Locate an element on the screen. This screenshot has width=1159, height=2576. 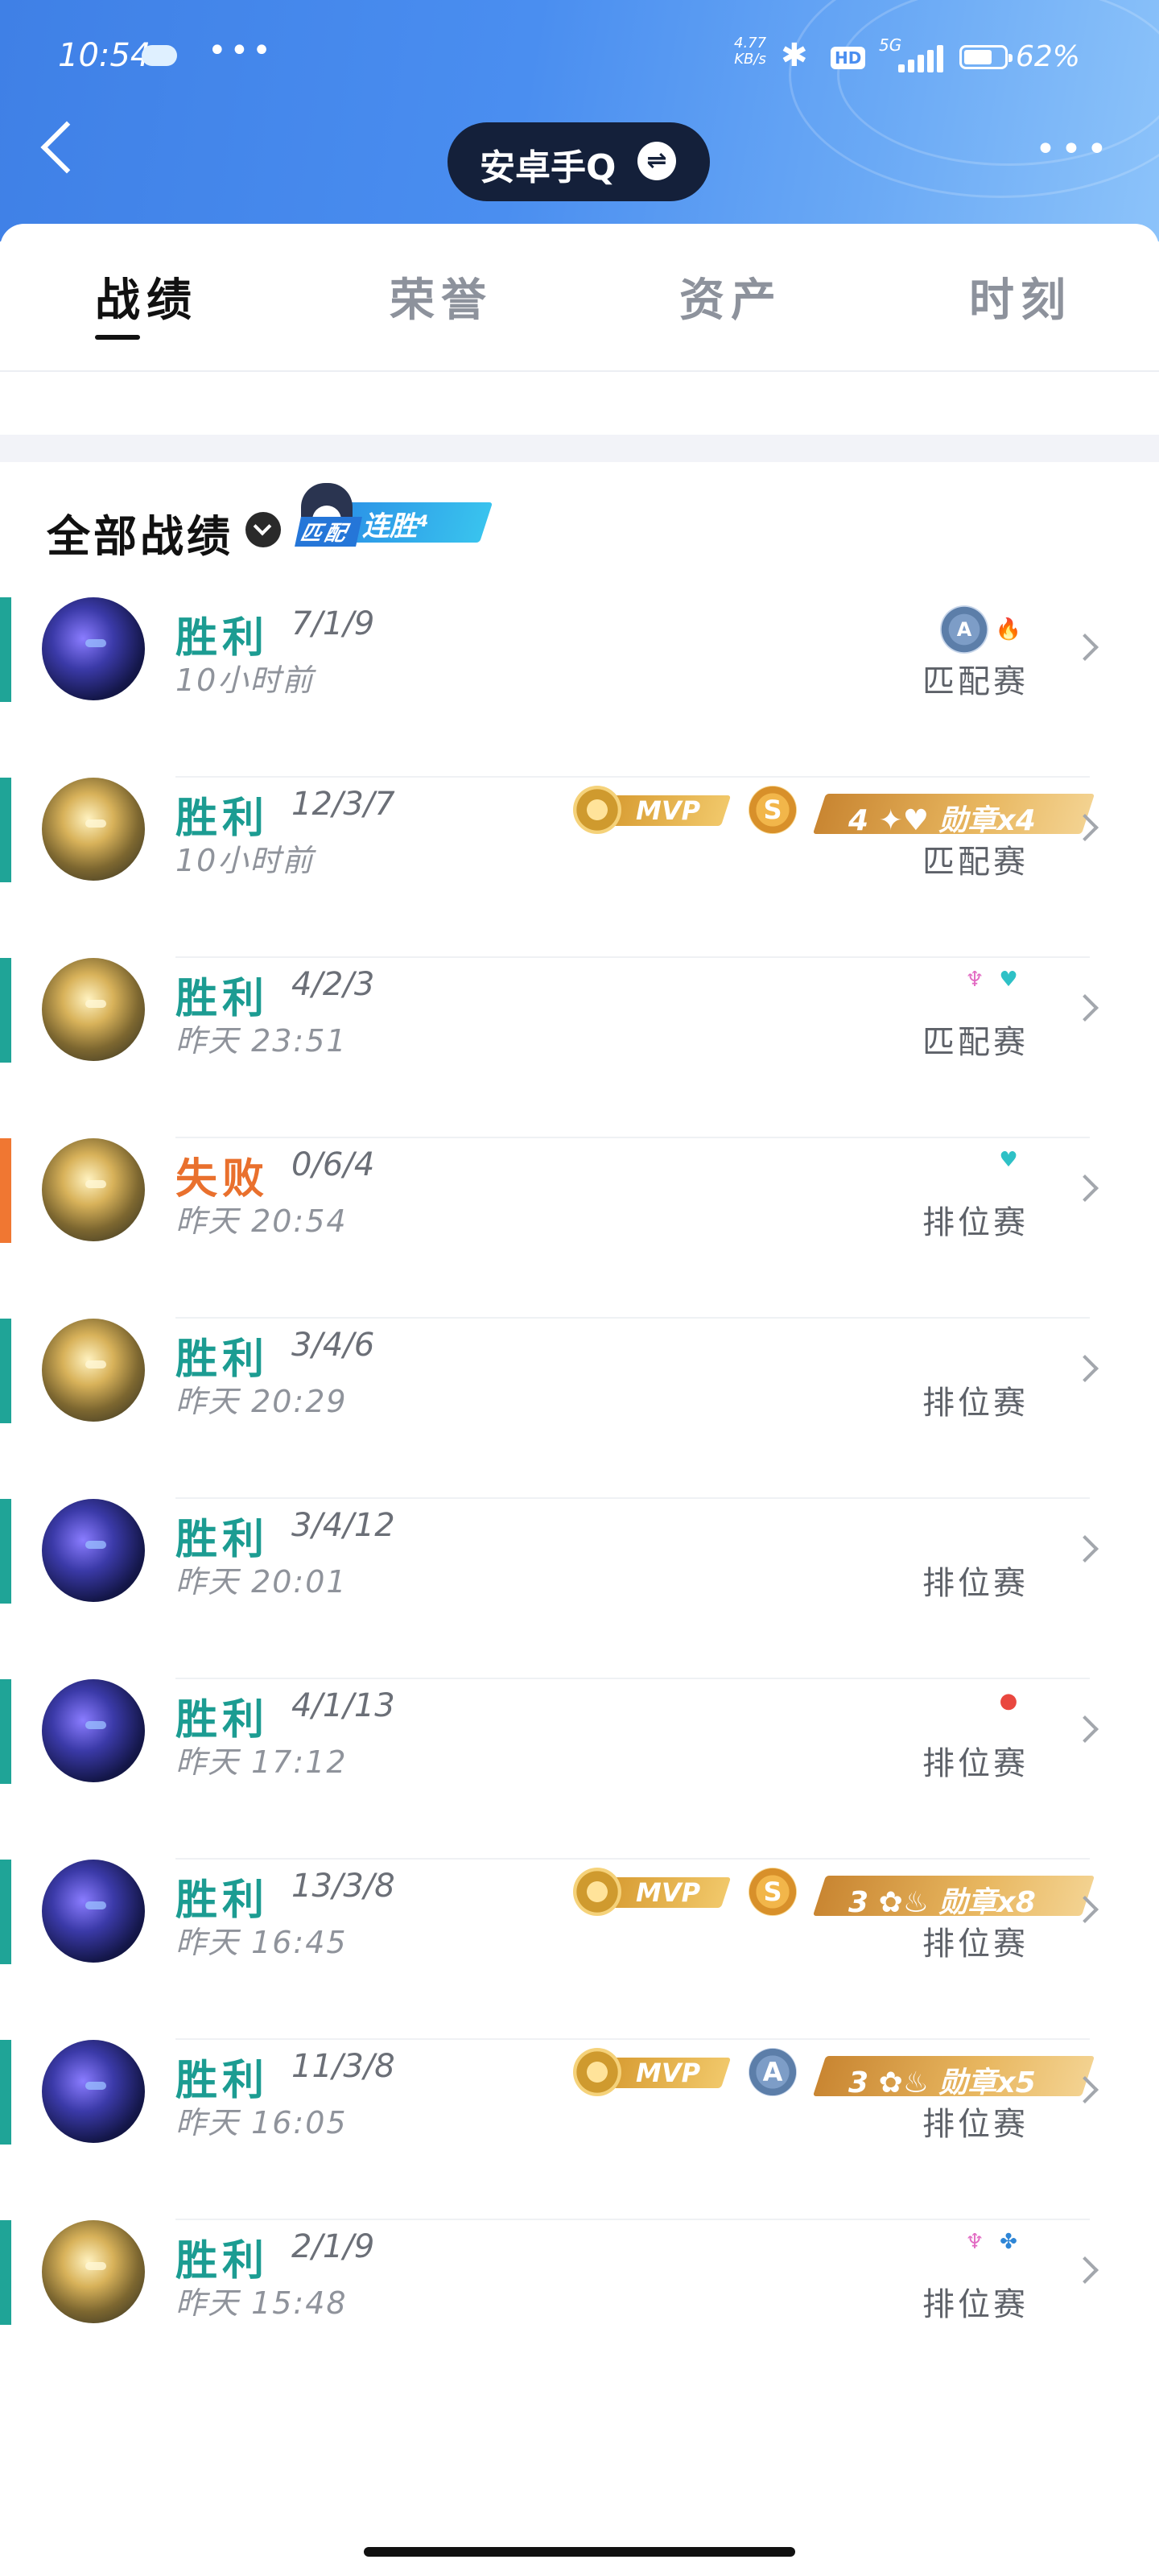
match-row: 胜利 11/3/8 昨天 16:05 MVP A 3 ✿♨ 勋章x5 排位赛 is located at coordinates (579, 2130).